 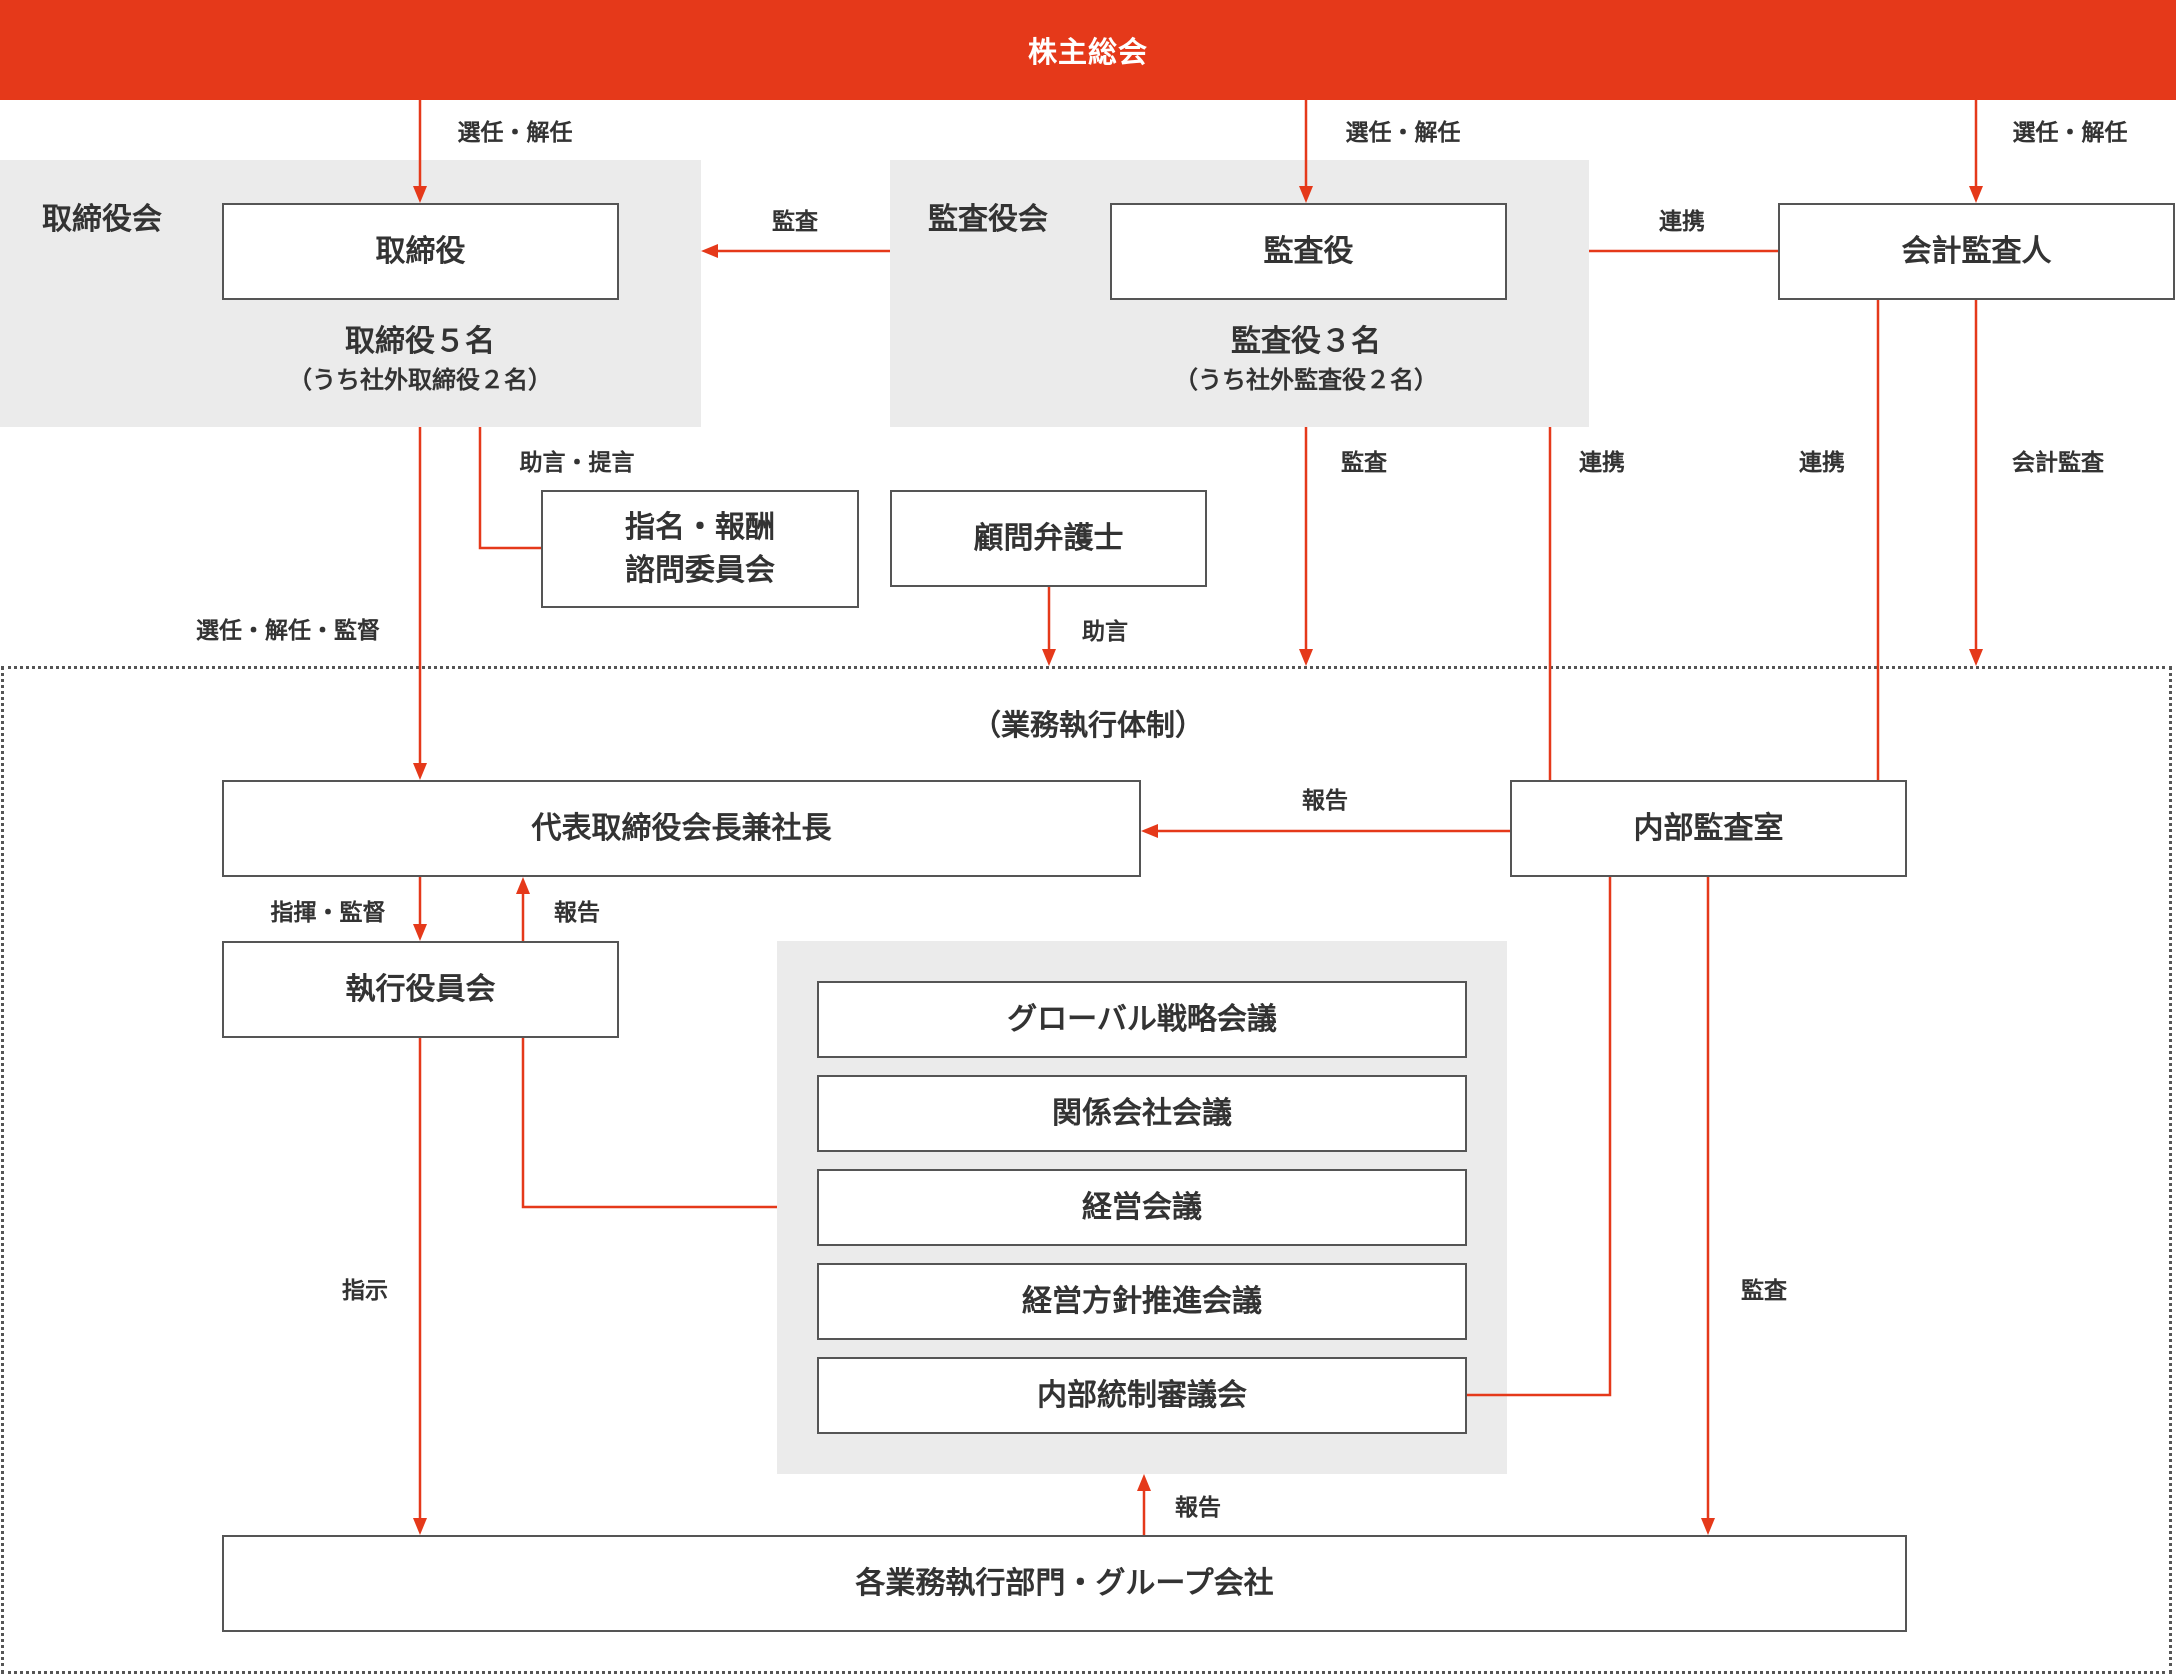 I want to click on execution-system-title: （業務執行体制）, so click(x=1088, y=725).